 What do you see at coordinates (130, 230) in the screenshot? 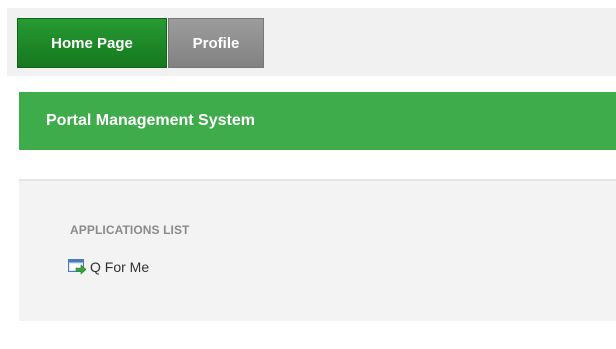
I see `applications-list-heading: APPLICATIONS LIST` at bounding box center [130, 230].